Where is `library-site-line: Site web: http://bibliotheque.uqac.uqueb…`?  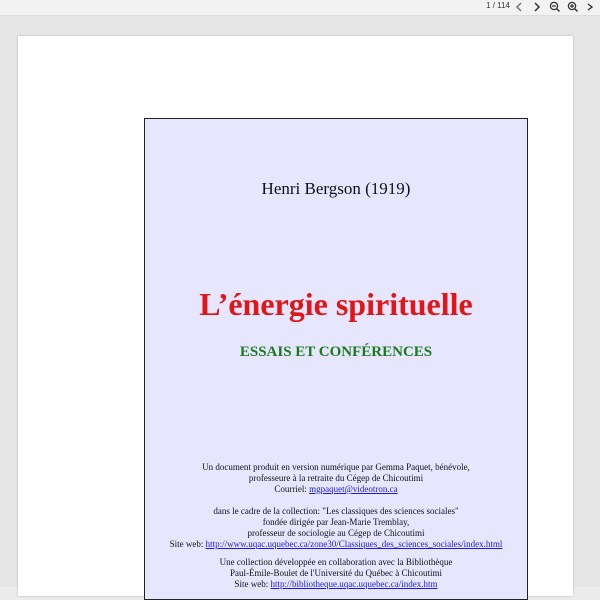 library-site-line: Site web: http://bibliotheque.uqac.uqueb… is located at coordinates (336, 584).